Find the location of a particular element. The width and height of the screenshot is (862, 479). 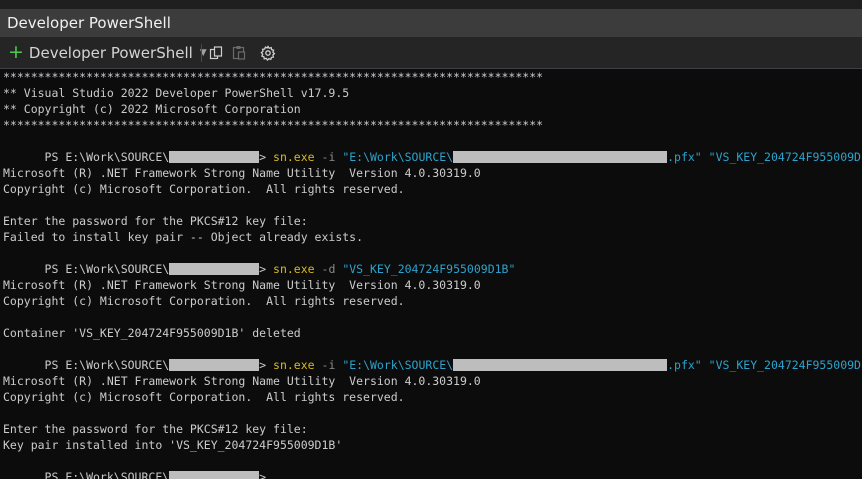

gear-icon is located at coordinates (268, 52).